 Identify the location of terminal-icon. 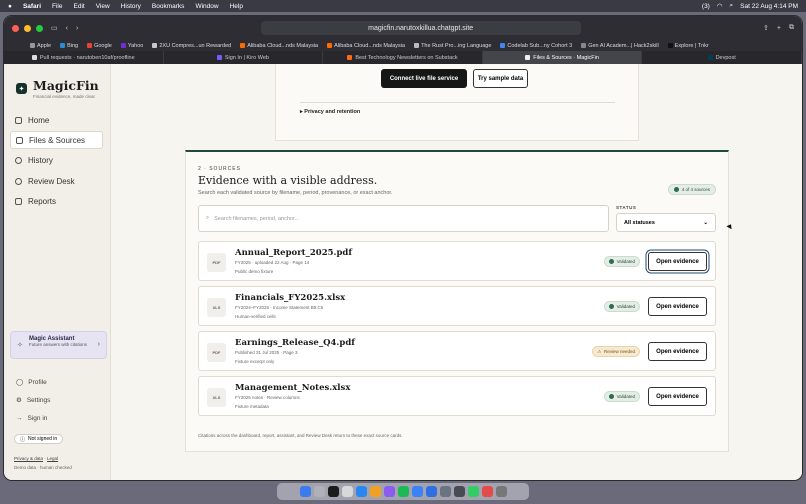
(445, 491).